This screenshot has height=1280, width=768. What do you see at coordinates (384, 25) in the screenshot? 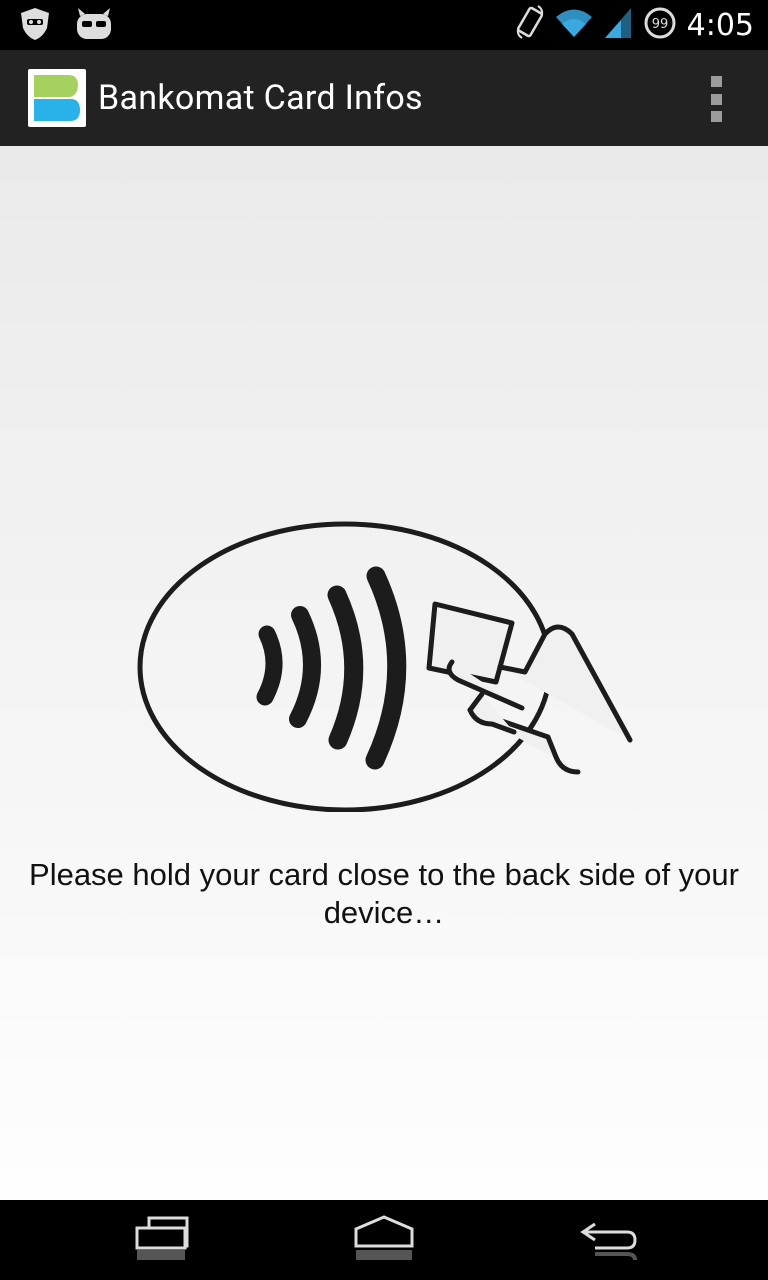
I see `status-bar: 99 4:05` at bounding box center [384, 25].